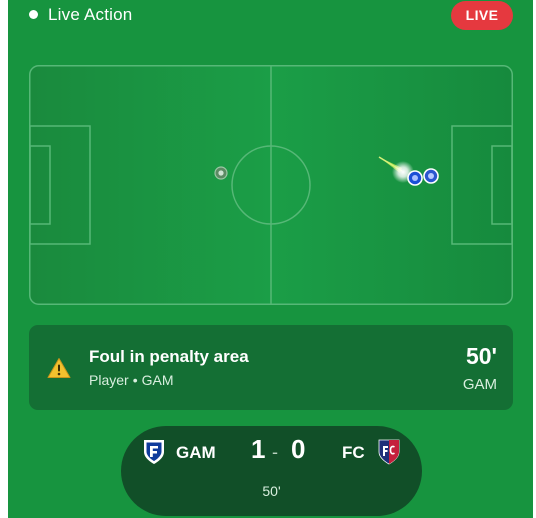 This screenshot has width=536, height=518. Describe the element at coordinates (109, 380) in the screenshot. I see `event-player: Player` at that location.